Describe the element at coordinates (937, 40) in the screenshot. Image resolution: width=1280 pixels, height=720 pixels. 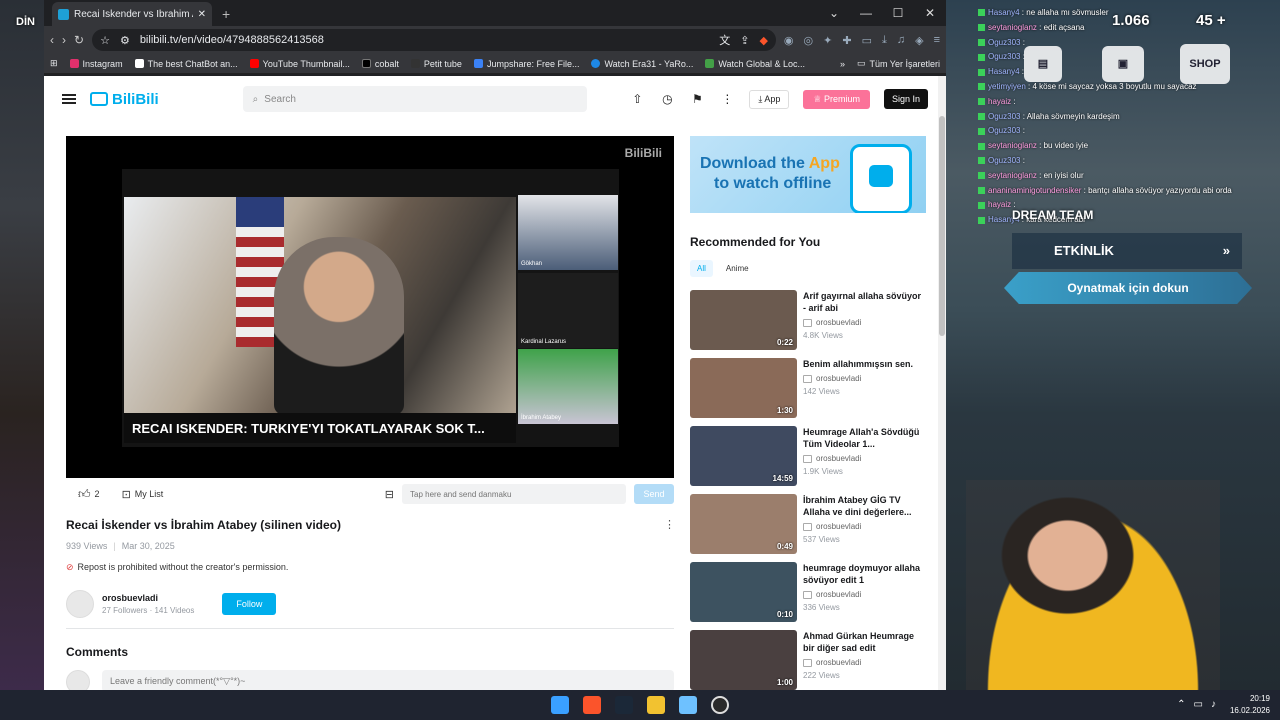
I see `menu-icon: ≡` at that location.